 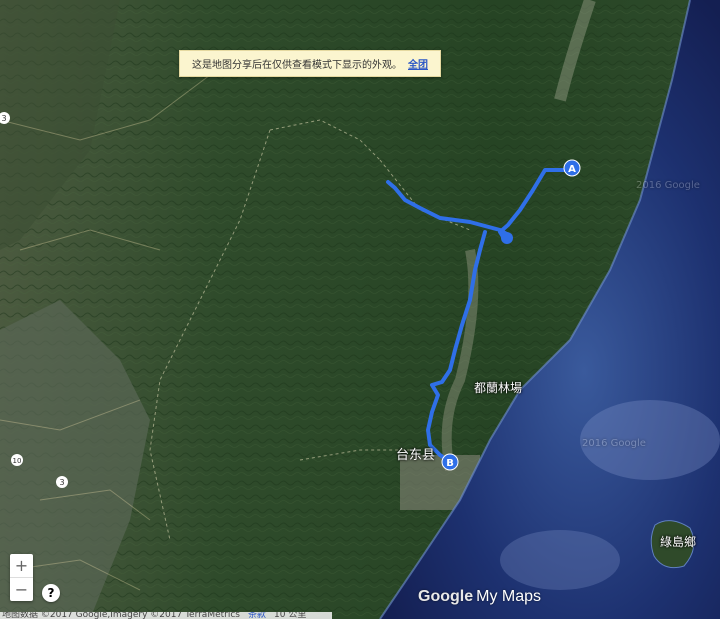 What do you see at coordinates (21, 565) in the screenshot?
I see `zoom-in-button: +` at bounding box center [21, 565].